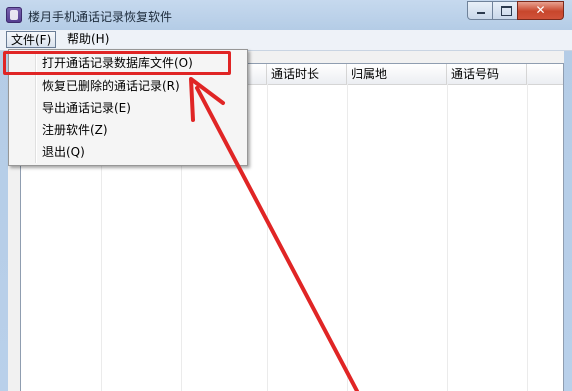 Image resolution: width=572 pixels, height=391 pixels. Describe the element at coordinates (117, 63) in the screenshot. I see `annotation-highlight-box` at that location.